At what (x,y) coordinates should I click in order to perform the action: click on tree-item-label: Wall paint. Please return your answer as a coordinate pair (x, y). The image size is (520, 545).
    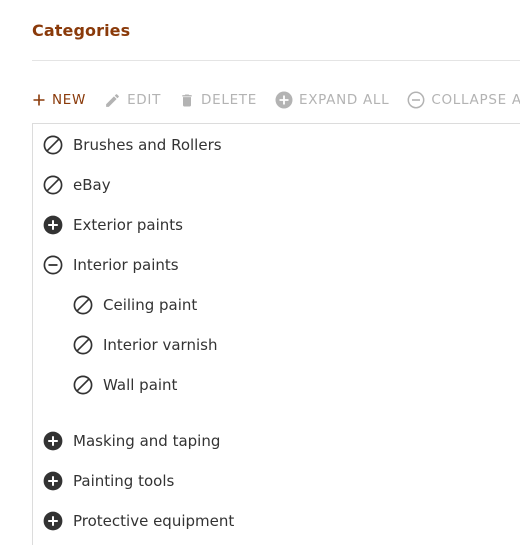
    Looking at the image, I should click on (140, 385).